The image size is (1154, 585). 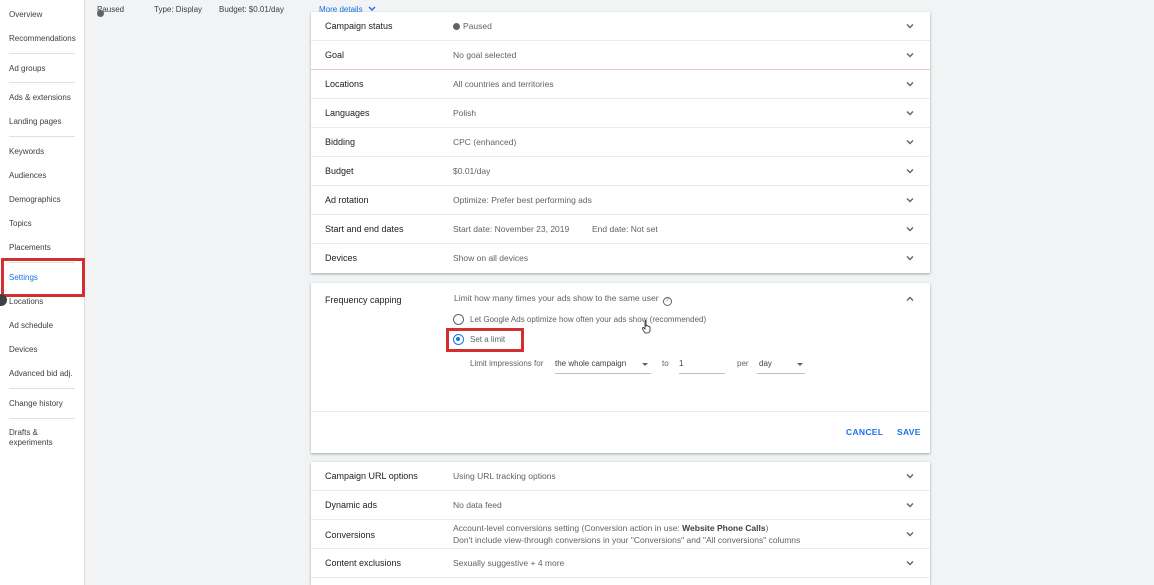 What do you see at coordinates (511, 229) in the screenshot?
I see `start-date-value: Start date: November 23, 2019` at bounding box center [511, 229].